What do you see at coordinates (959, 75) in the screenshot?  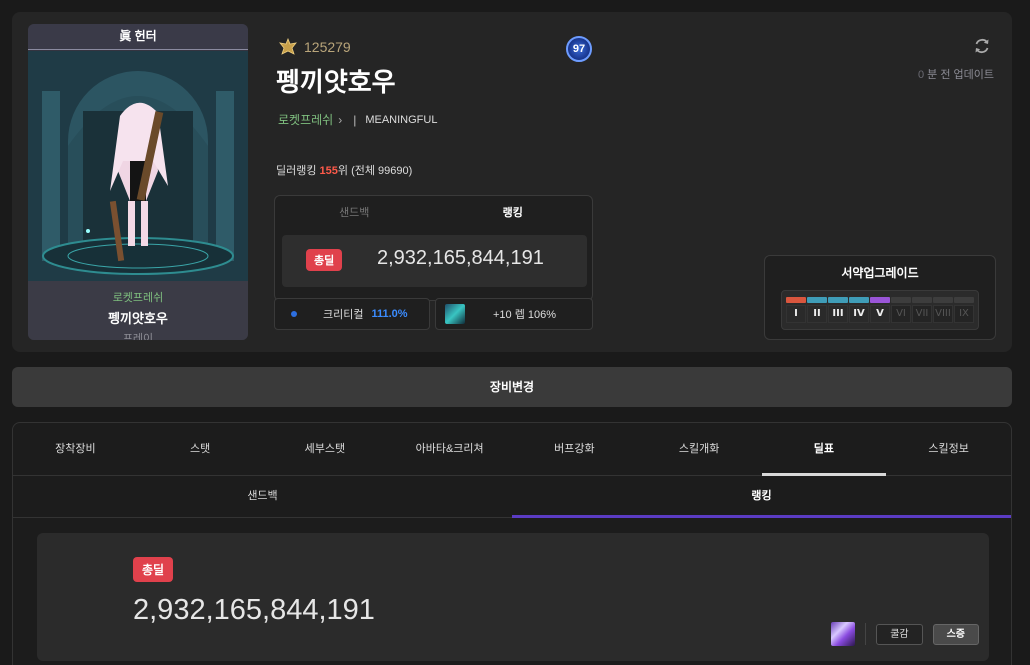 I see `update-text: 분 전 업데이트` at bounding box center [959, 75].